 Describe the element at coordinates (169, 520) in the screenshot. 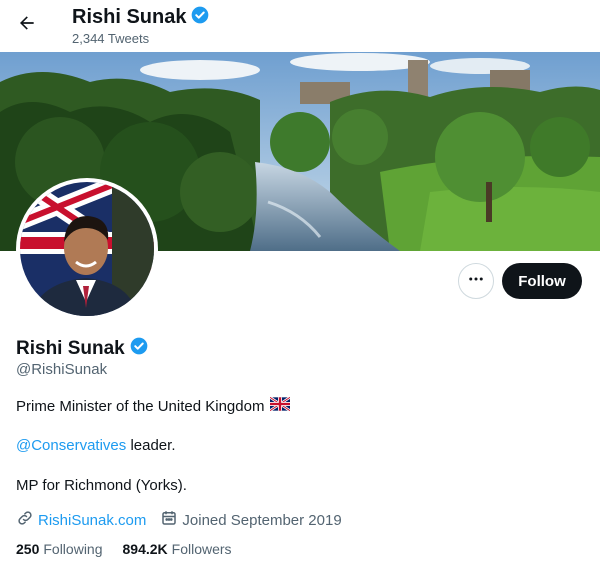

I see `calendar-icon` at that location.